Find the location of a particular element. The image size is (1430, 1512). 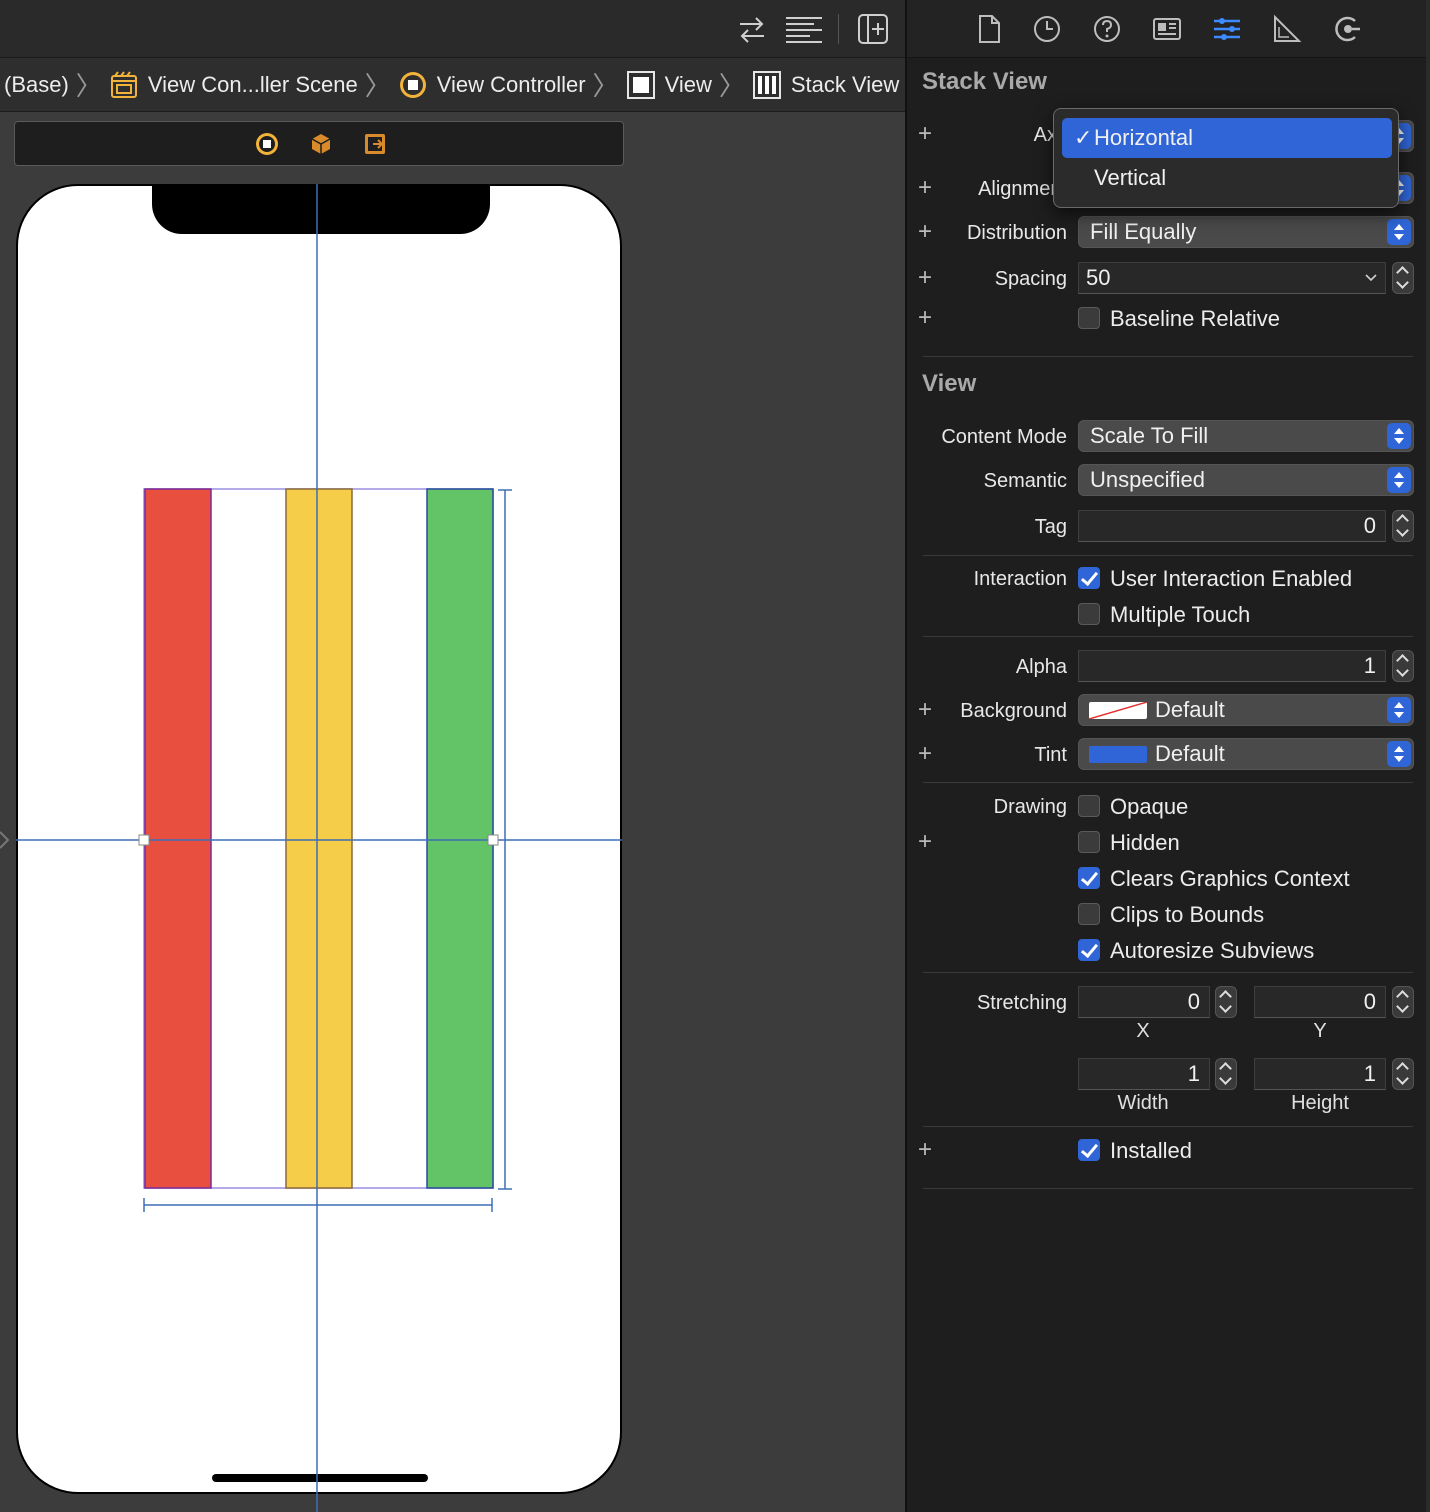

alpha-field: 1 is located at coordinates (1232, 666).